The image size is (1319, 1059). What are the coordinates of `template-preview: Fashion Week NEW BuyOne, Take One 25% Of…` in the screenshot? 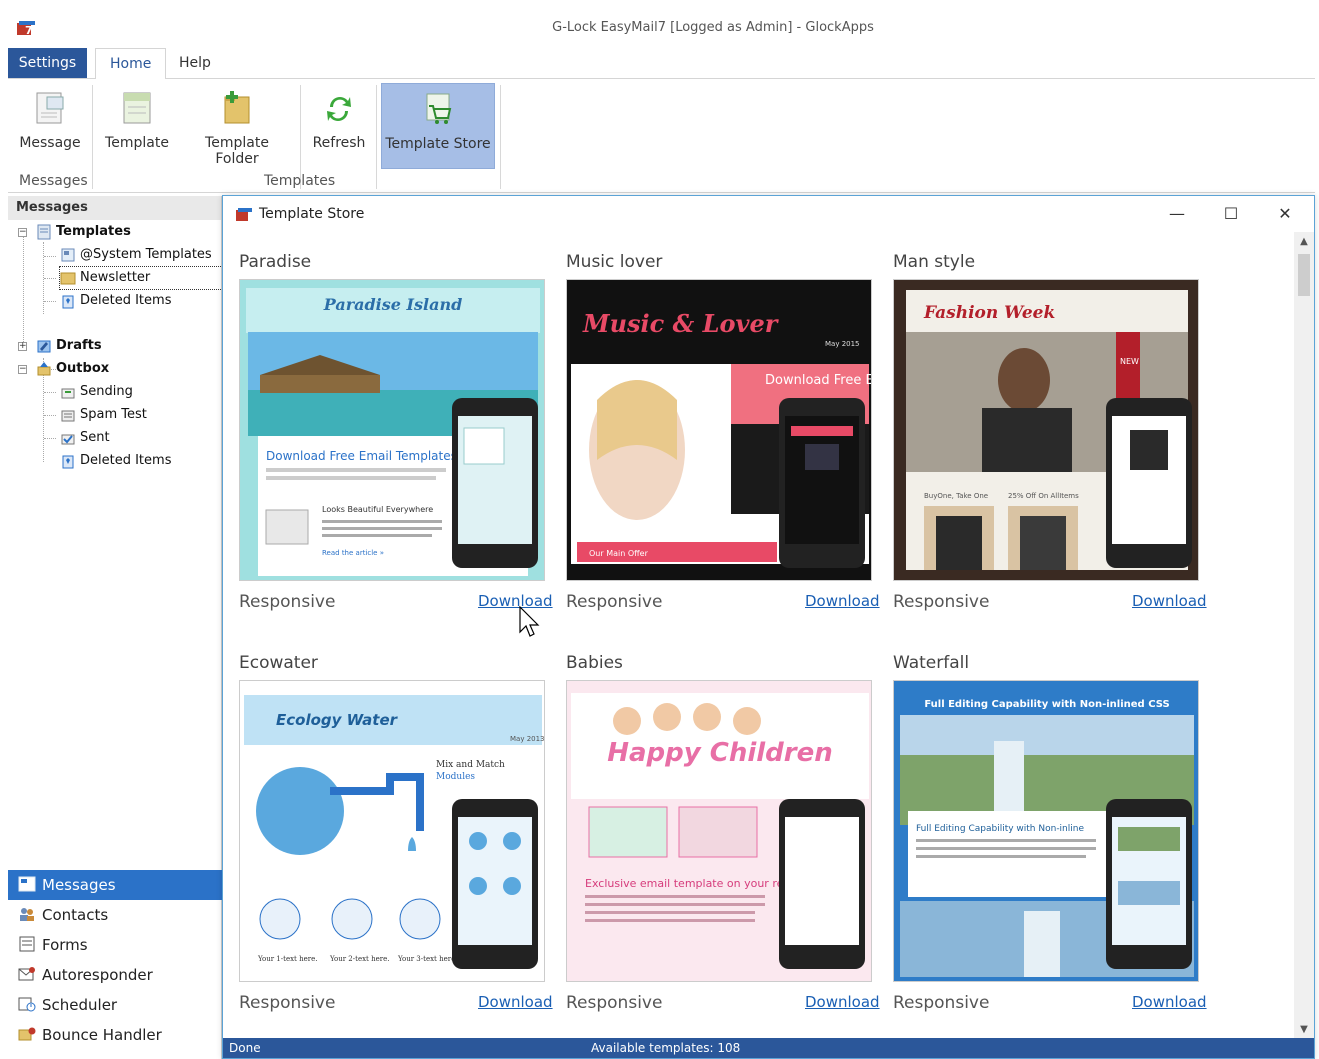 It's located at (1046, 430).